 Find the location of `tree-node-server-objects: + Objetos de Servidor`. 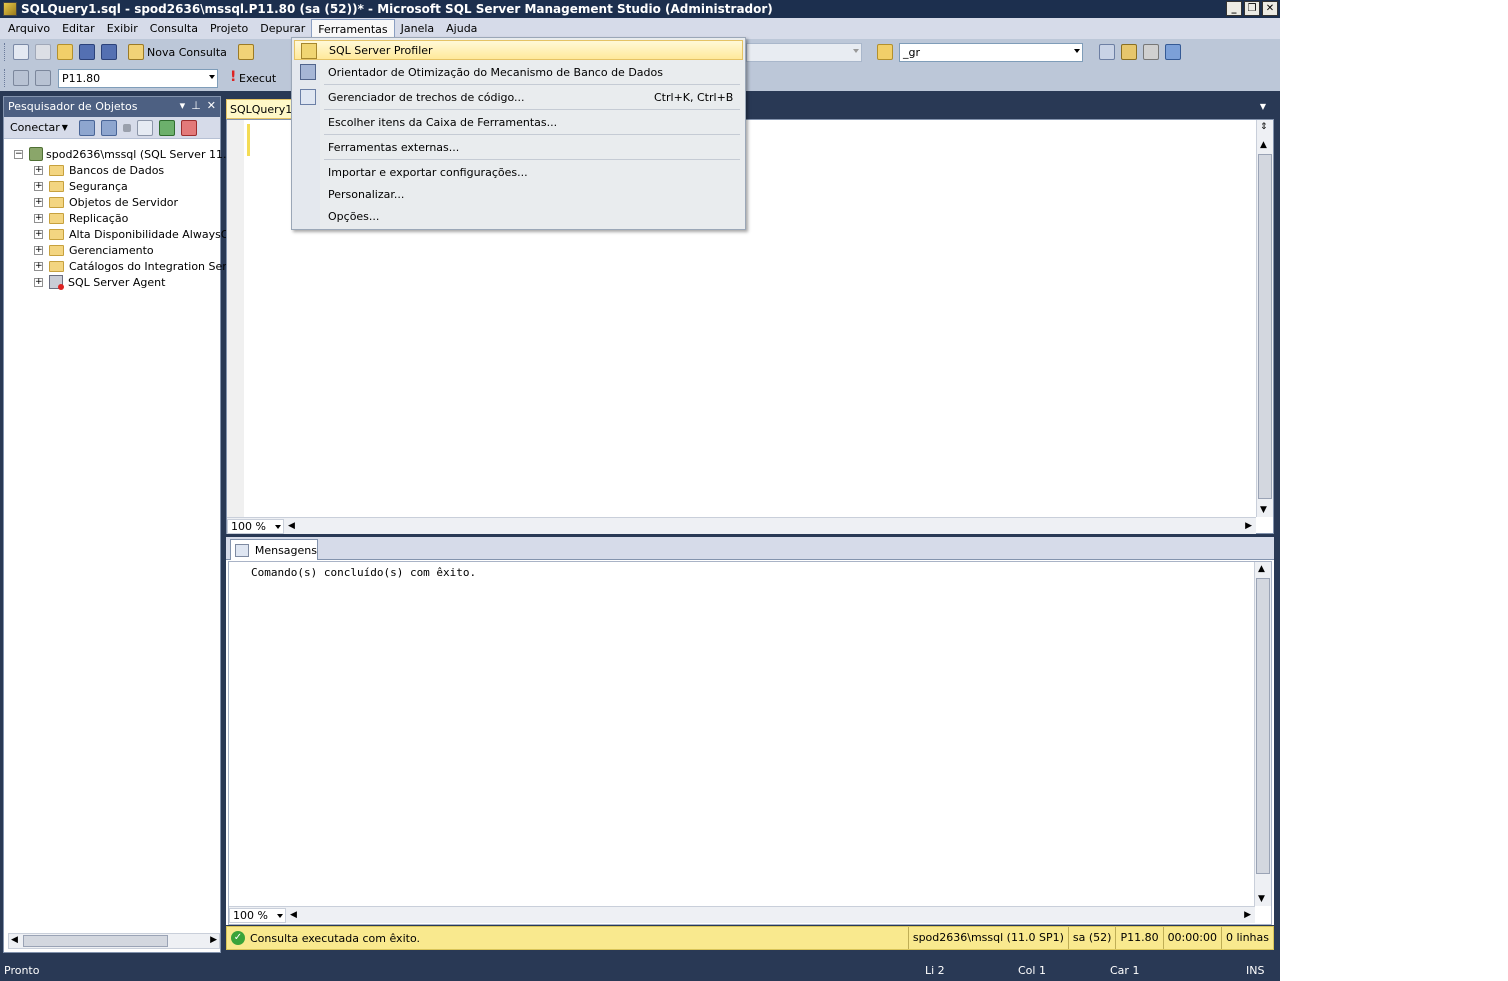

tree-node-server-objects: + Objetos de Servidor is located at coordinates (106, 202).